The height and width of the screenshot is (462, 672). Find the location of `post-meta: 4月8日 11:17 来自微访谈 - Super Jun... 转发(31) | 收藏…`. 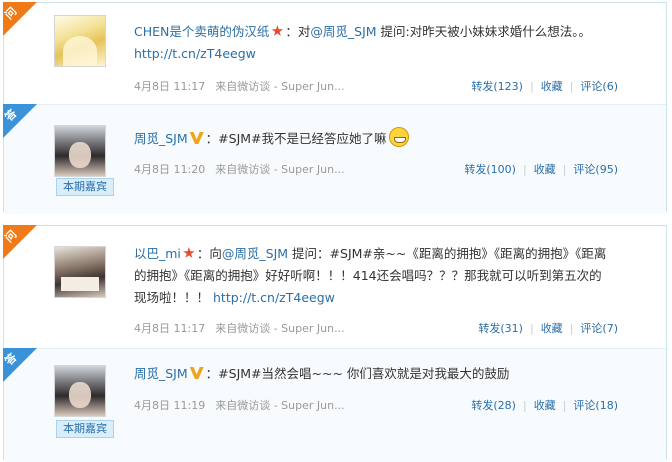

post-meta: 4月8日 11:17 来自微访谈 - Super Jun... 转发(31) | 收藏… is located at coordinates (376, 328).